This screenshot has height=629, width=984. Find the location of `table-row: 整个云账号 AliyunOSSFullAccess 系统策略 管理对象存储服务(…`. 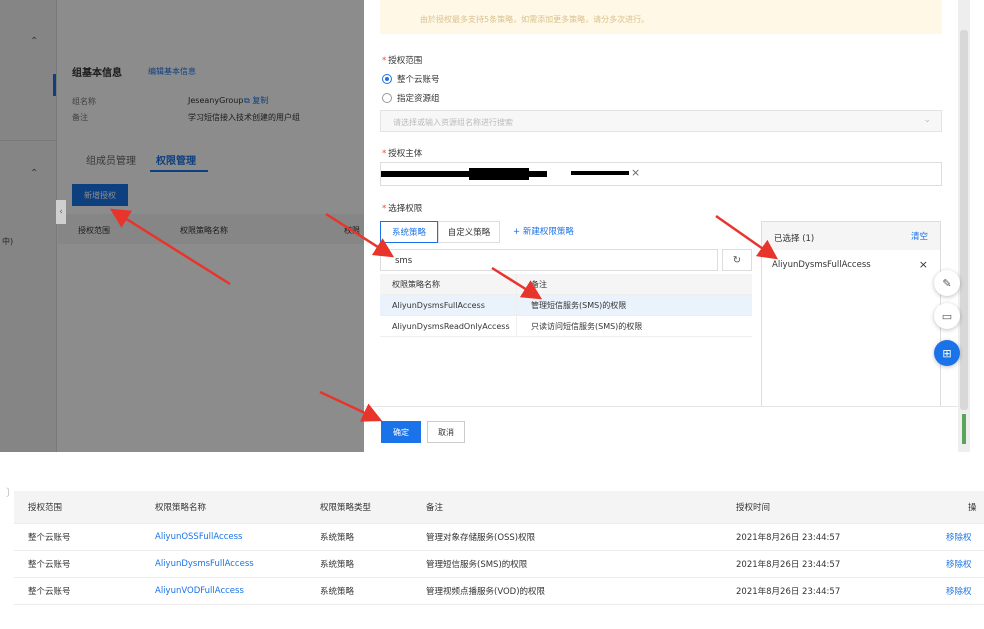

table-row: 整个云账号 AliyunOSSFullAccess 系统策略 管理对象存储服务(… is located at coordinates (499, 537).